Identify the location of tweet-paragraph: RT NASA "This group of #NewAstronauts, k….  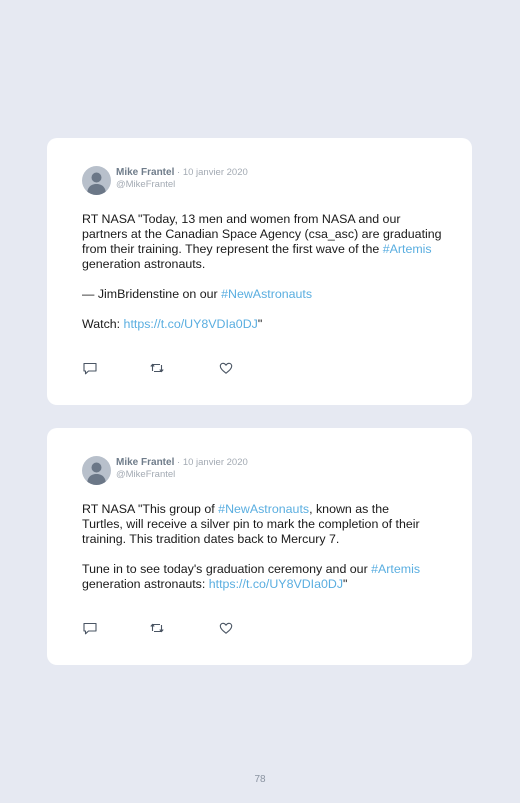
(254, 524).